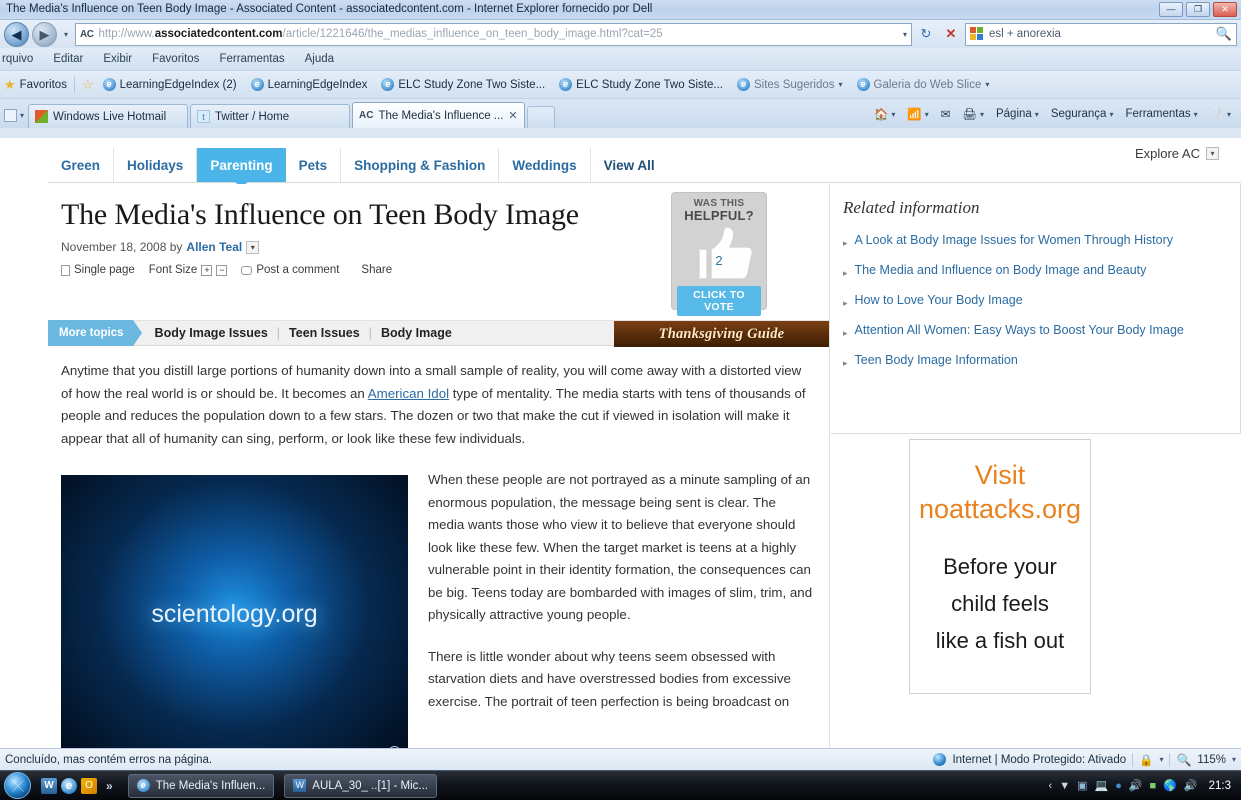  What do you see at coordinates (790, 84) in the screenshot?
I see `favorite-item-sites-sugeridos: Sites Sugeridos ▾` at bounding box center [790, 84].